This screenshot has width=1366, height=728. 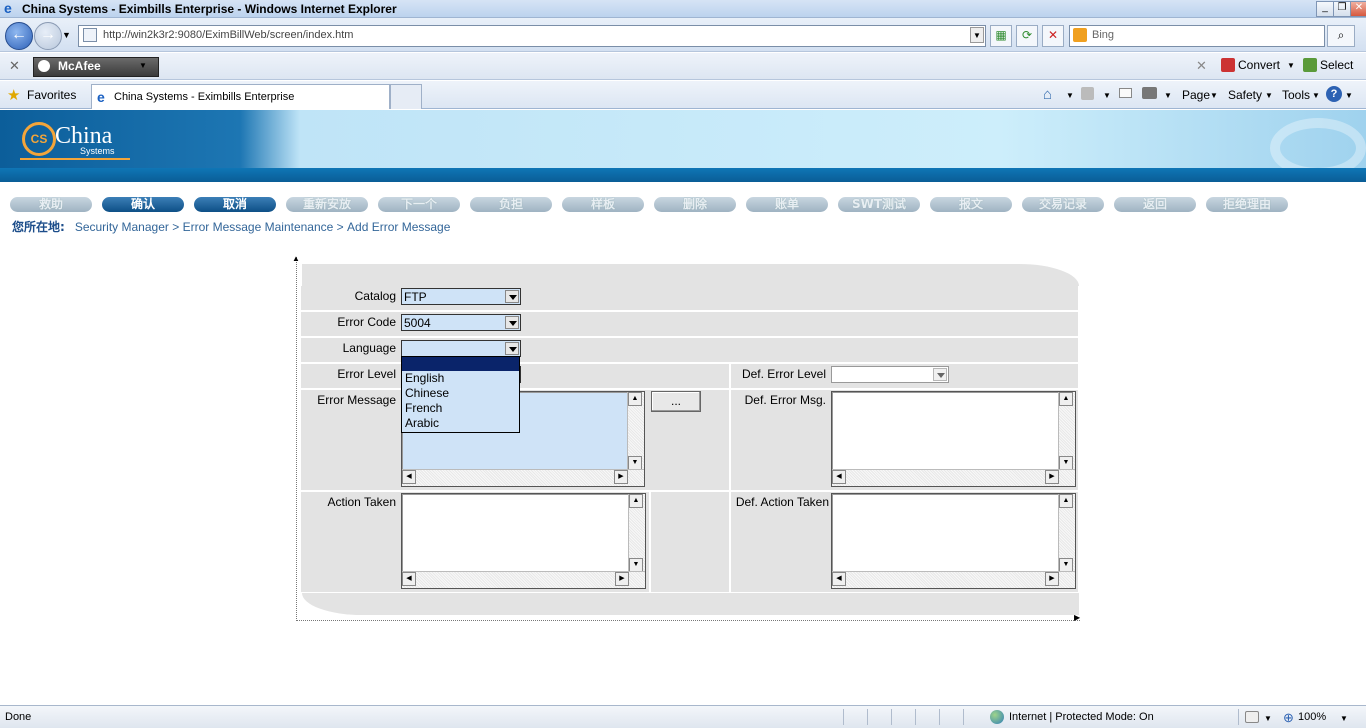 I want to click on zoom-dropdown-icon: ▼, so click(x=1344, y=718).